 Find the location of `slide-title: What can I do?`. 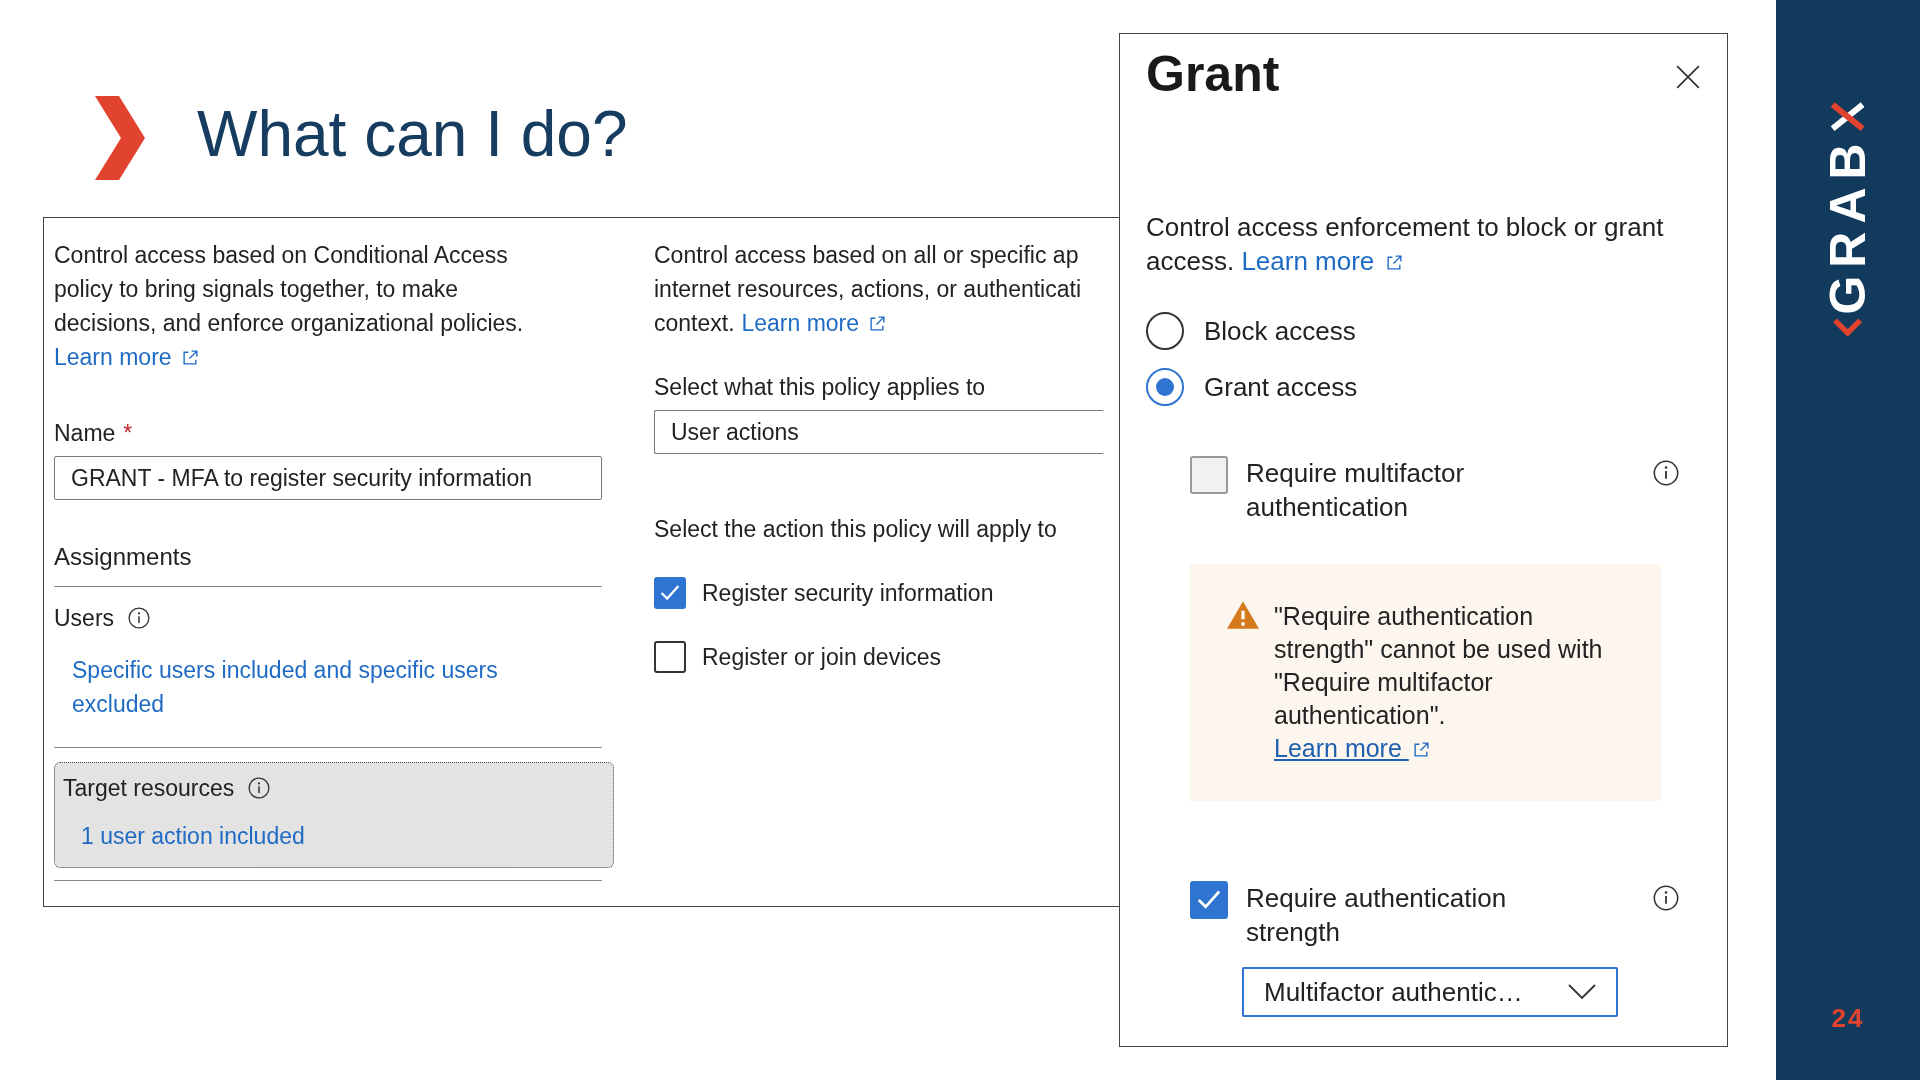

slide-title: What can I do? is located at coordinates (412, 133).